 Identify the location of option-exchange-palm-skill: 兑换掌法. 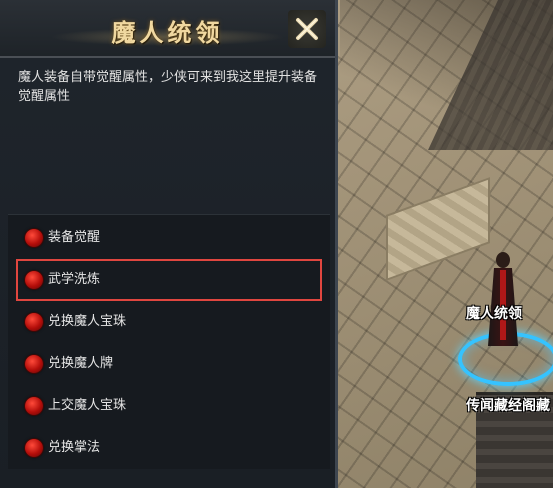
(169, 448).